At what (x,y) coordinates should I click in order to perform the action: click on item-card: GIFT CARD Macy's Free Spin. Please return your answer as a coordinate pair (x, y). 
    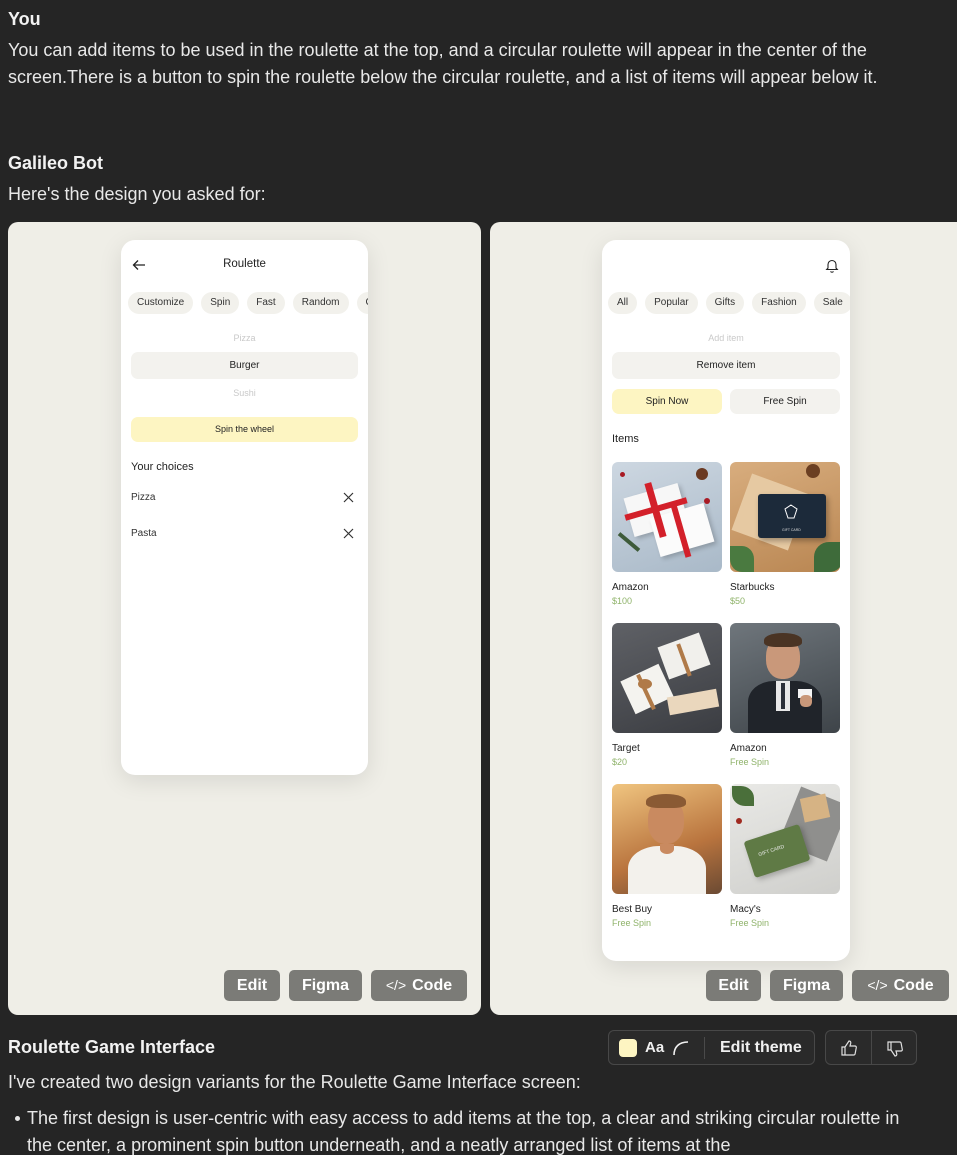
    Looking at the image, I should click on (785, 856).